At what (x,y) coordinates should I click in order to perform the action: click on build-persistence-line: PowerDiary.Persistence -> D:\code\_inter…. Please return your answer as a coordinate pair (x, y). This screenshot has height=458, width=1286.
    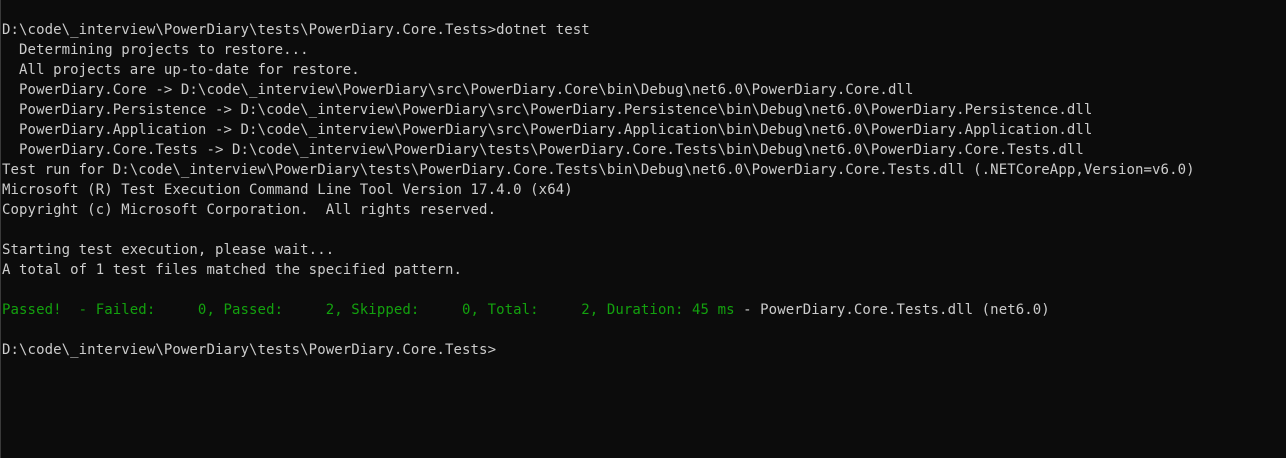
    Looking at the image, I should click on (547, 110).